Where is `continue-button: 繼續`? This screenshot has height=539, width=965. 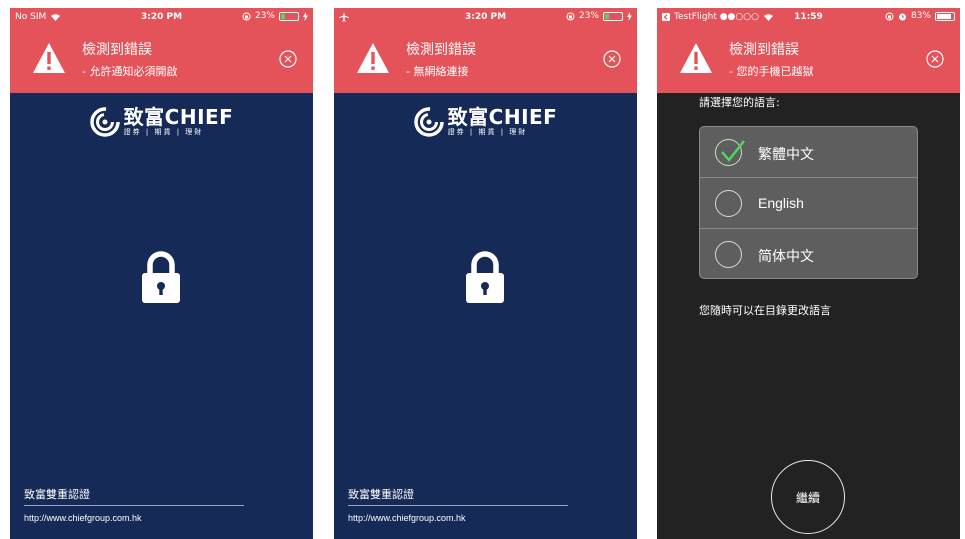
continue-button: 繼續 is located at coordinates (808, 497).